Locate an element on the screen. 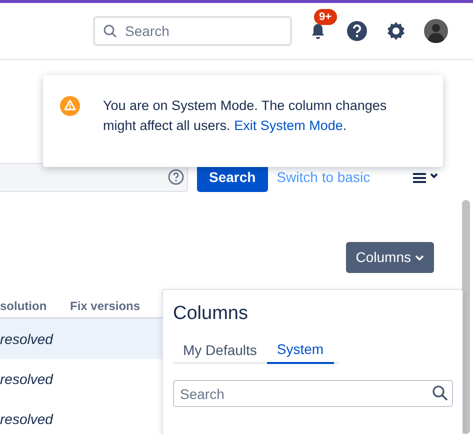 The width and height of the screenshot is (473, 434). scrollbar is located at coordinates (466, 317).